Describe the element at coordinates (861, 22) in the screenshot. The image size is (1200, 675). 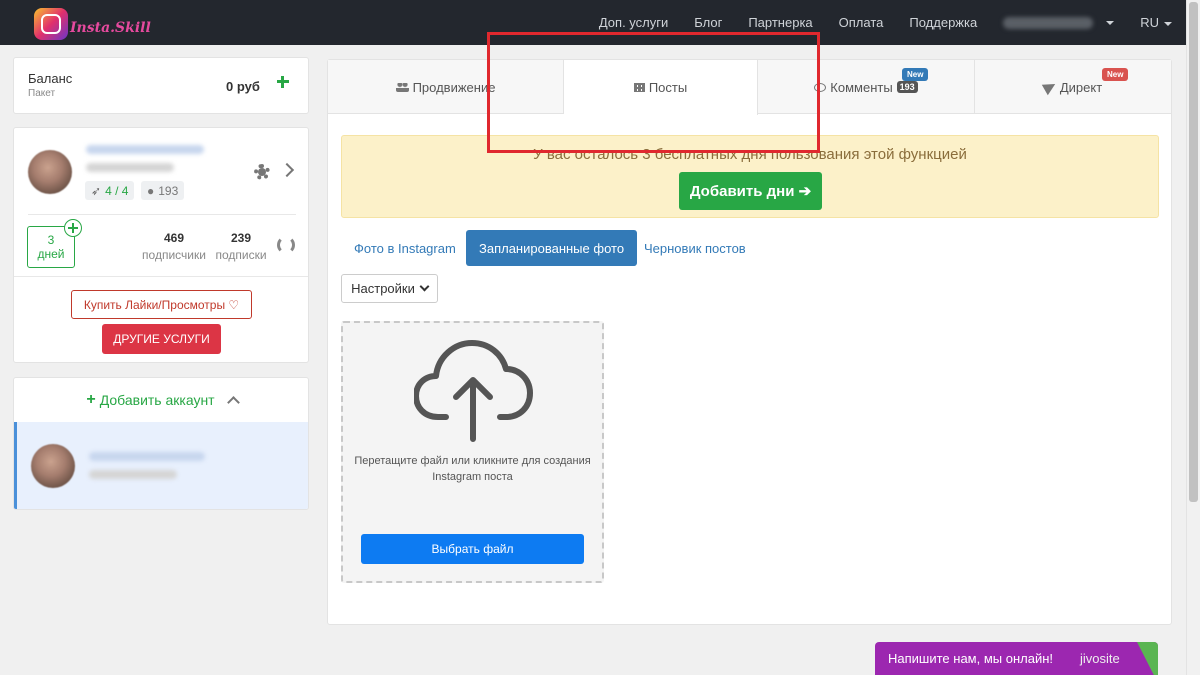
I see `nav-link-payment: Оплата` at that location.